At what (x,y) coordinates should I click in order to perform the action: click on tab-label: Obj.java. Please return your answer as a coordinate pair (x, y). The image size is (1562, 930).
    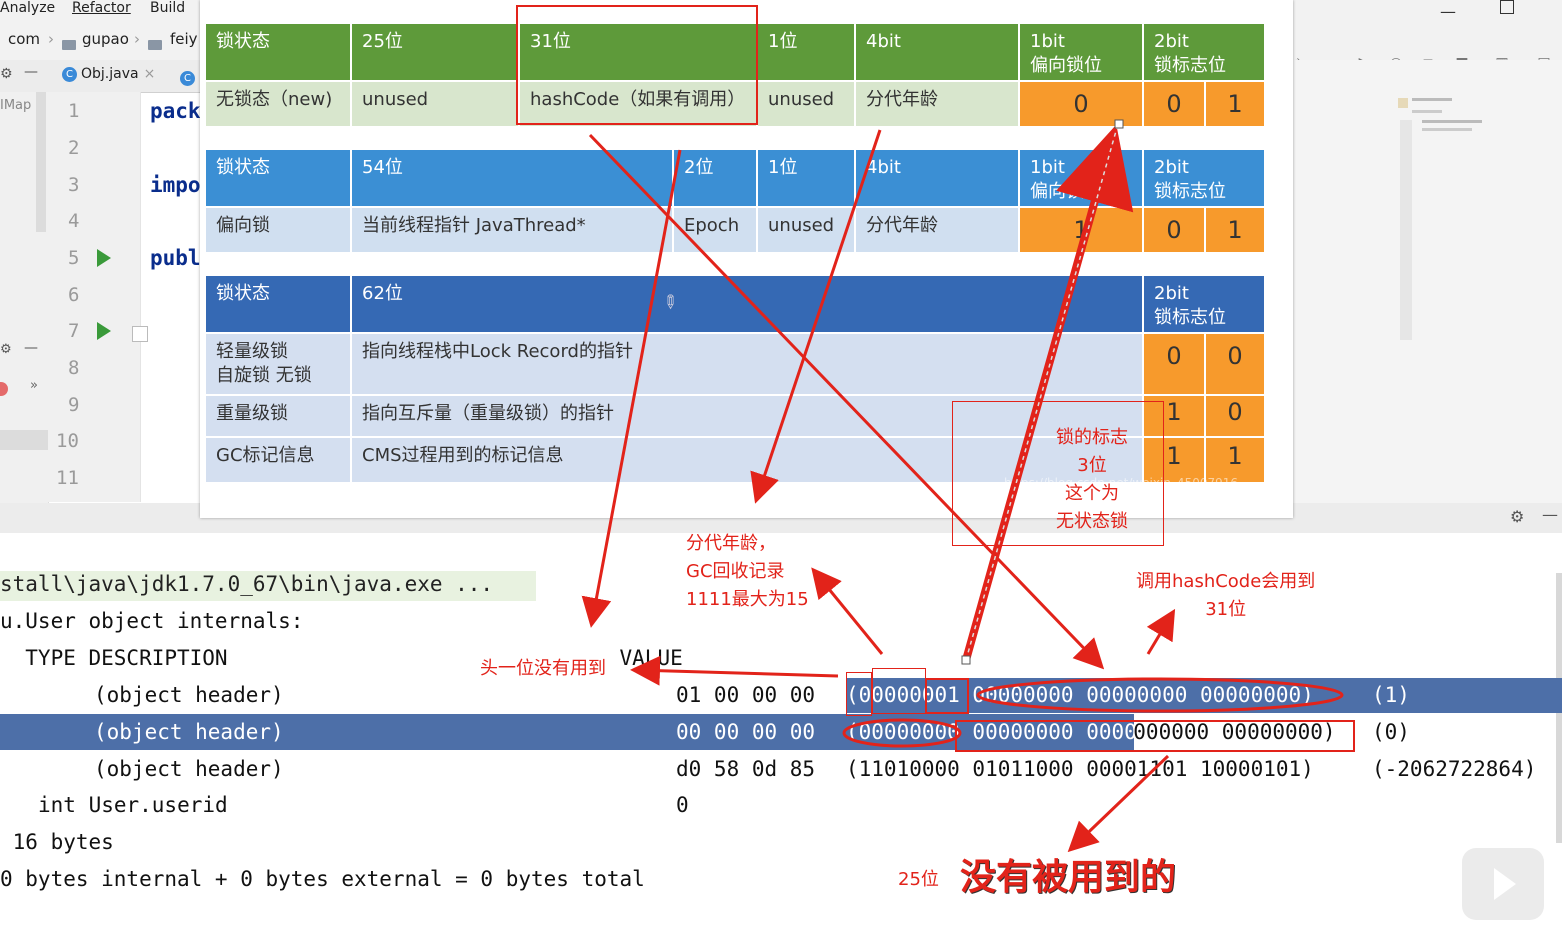
    Looking at the image, I should click on (110, 74).